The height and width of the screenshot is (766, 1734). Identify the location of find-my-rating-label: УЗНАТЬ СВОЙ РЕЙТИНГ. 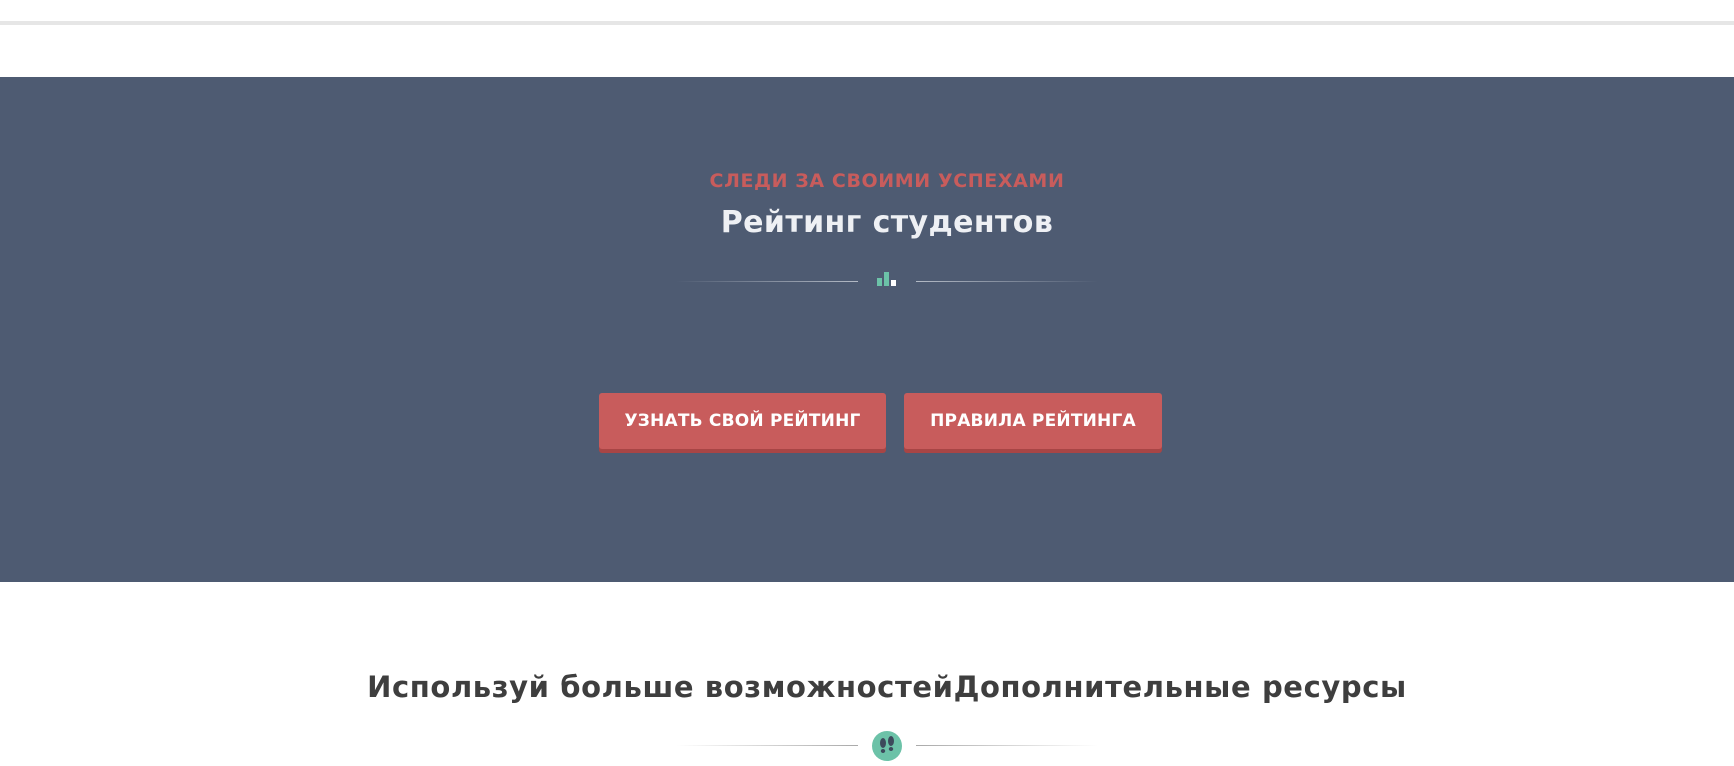
(742, 421).